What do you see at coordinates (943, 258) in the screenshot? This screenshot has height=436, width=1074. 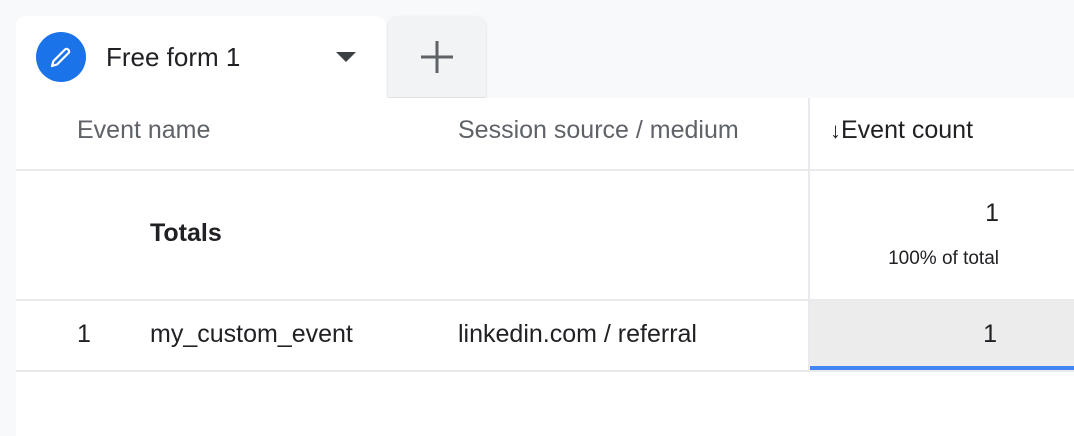 I see `totals-percent: 100% of total` at bounding box center [943, 258].